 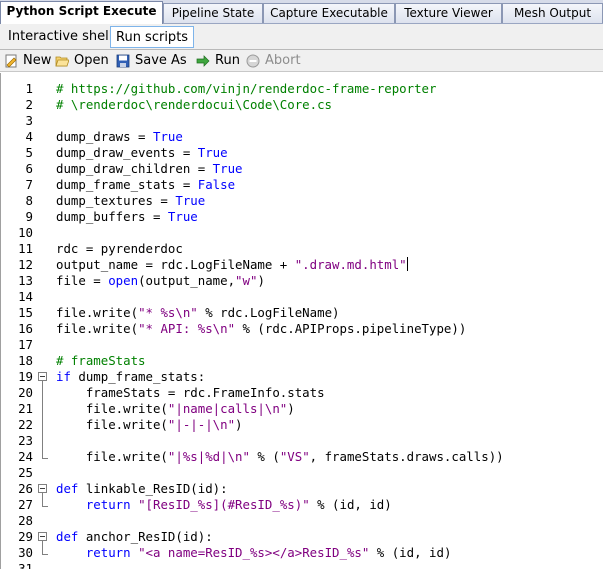 I want to click on code-token: dump_buffers =, so click(x=112, y=216).